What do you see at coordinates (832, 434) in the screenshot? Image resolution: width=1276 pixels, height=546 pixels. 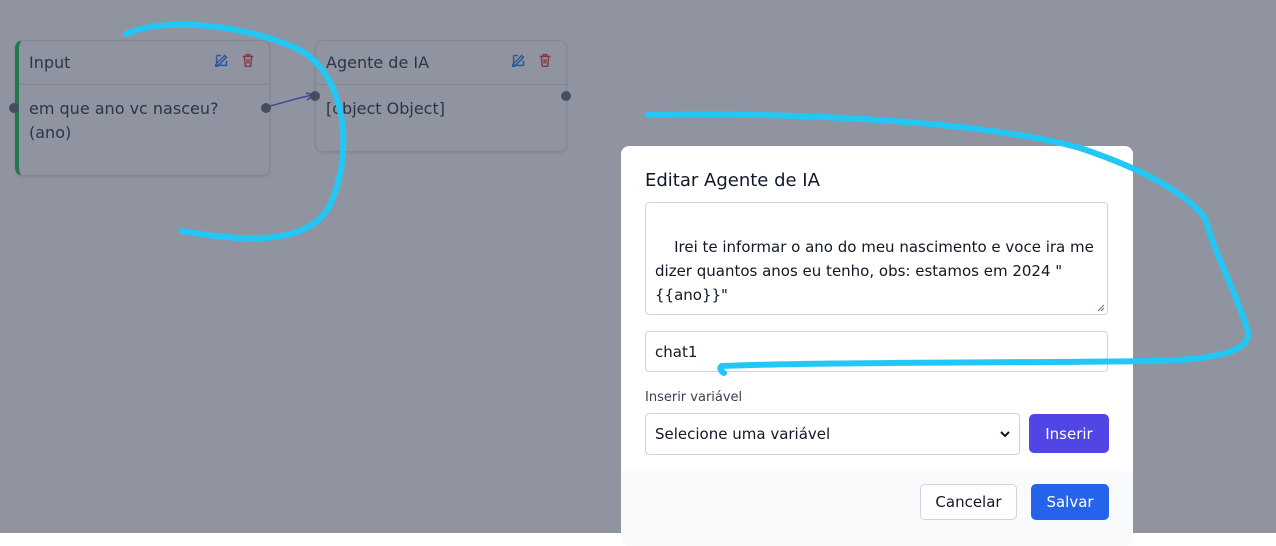 I see `variable-select: Selecione uma variável` at bounding box center [832, 434].